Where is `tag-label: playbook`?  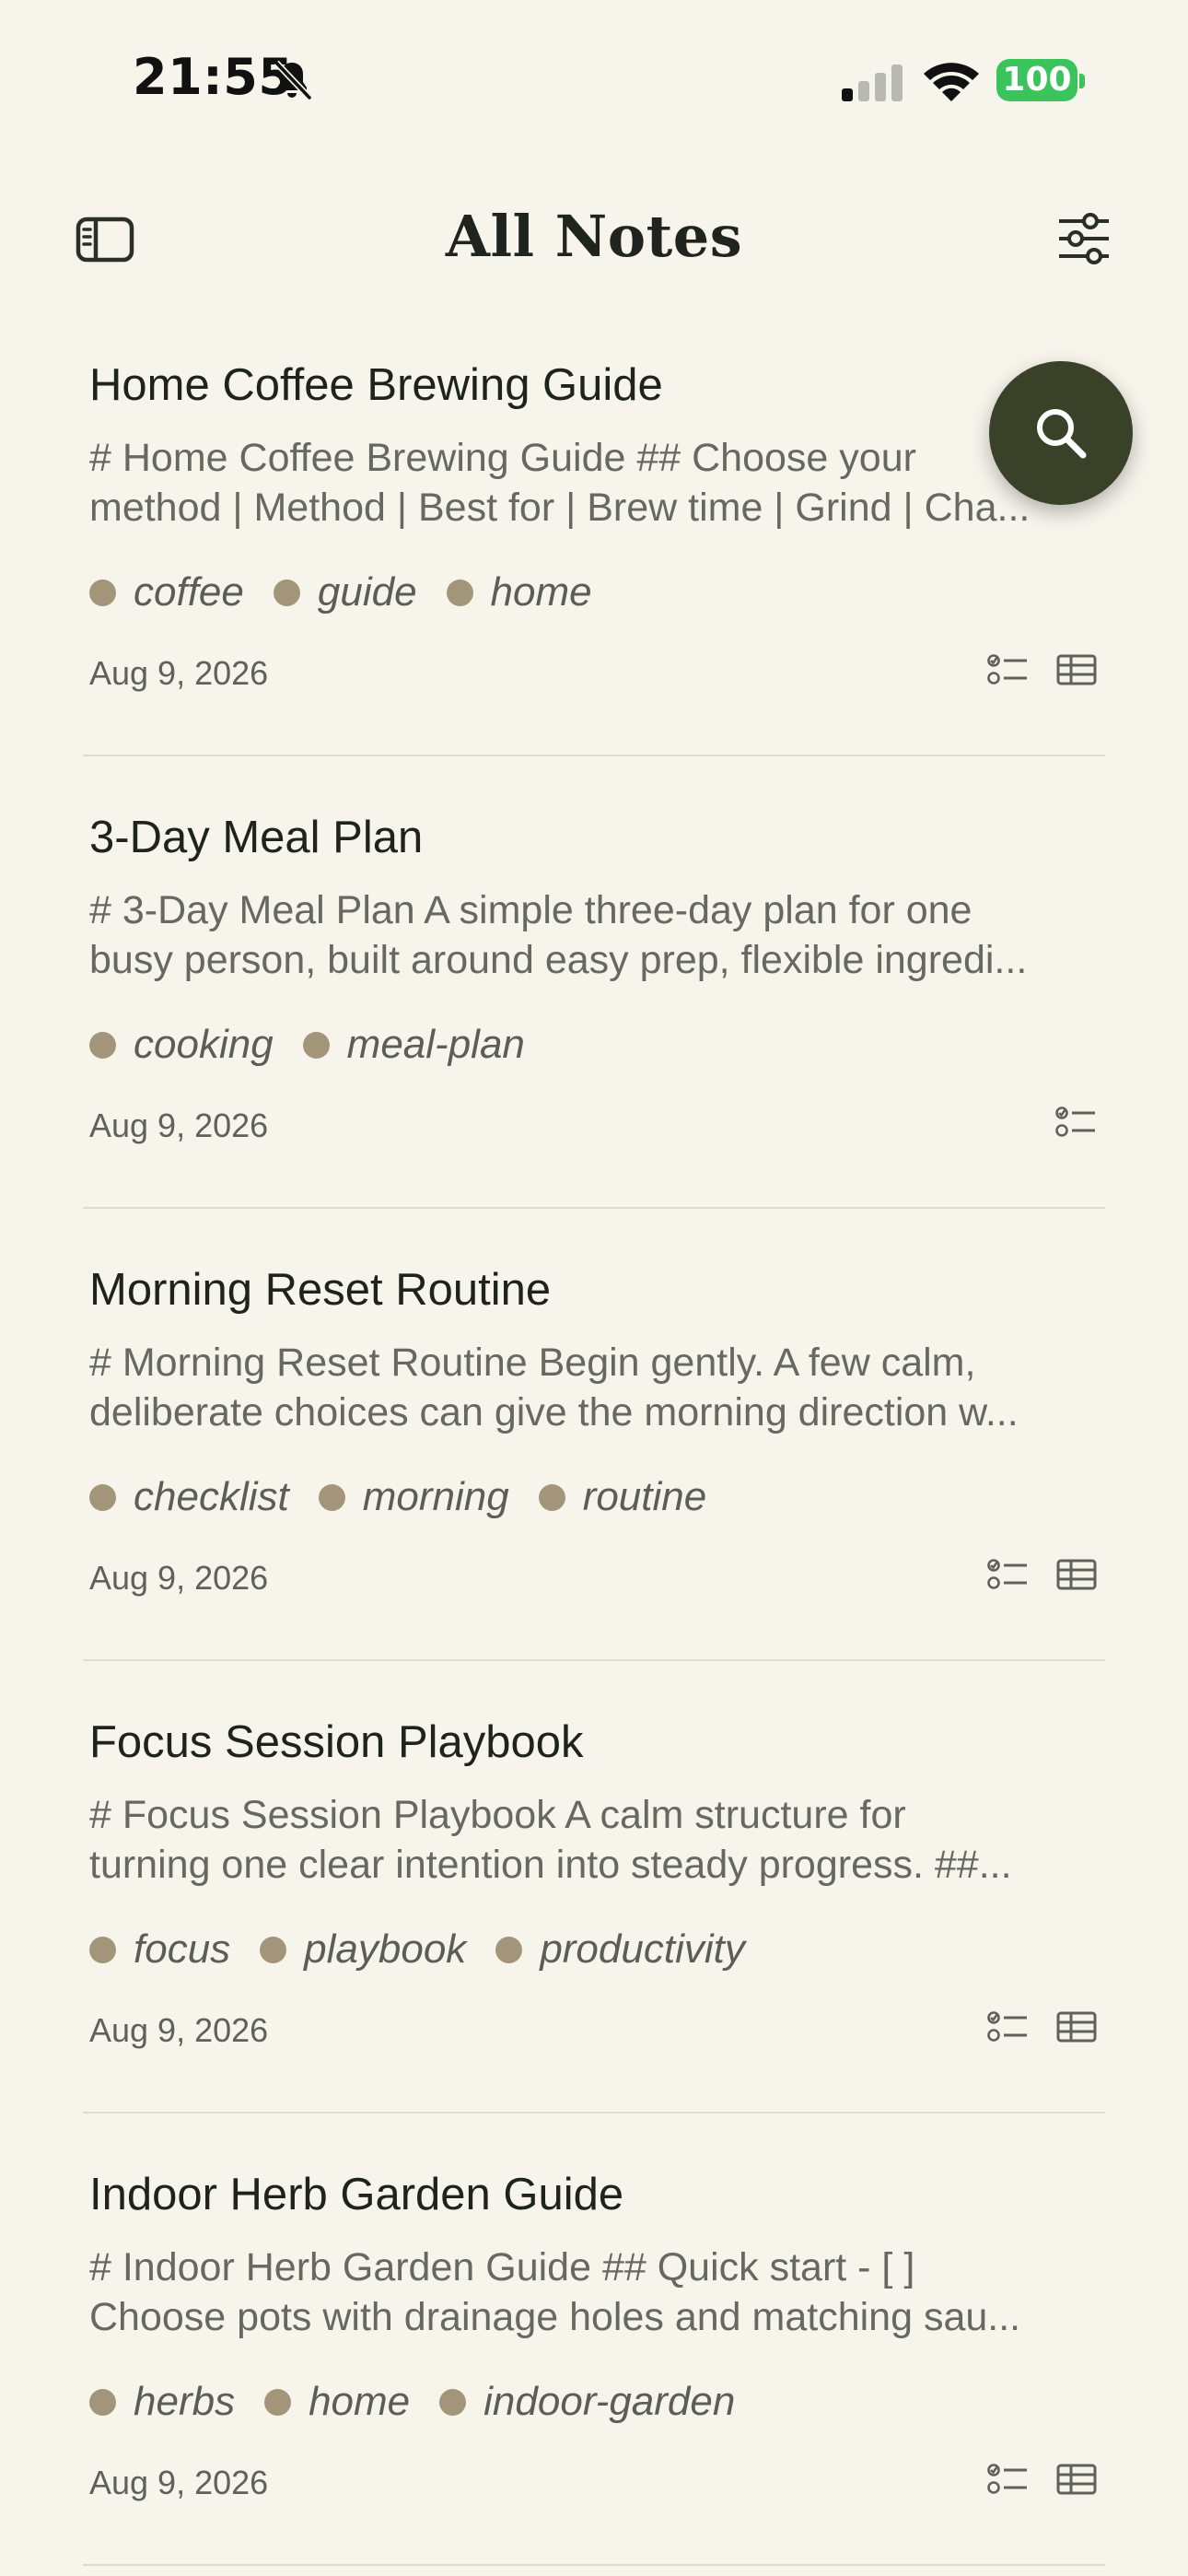 tag-label: playbook is located at coordinates (386, 1949).